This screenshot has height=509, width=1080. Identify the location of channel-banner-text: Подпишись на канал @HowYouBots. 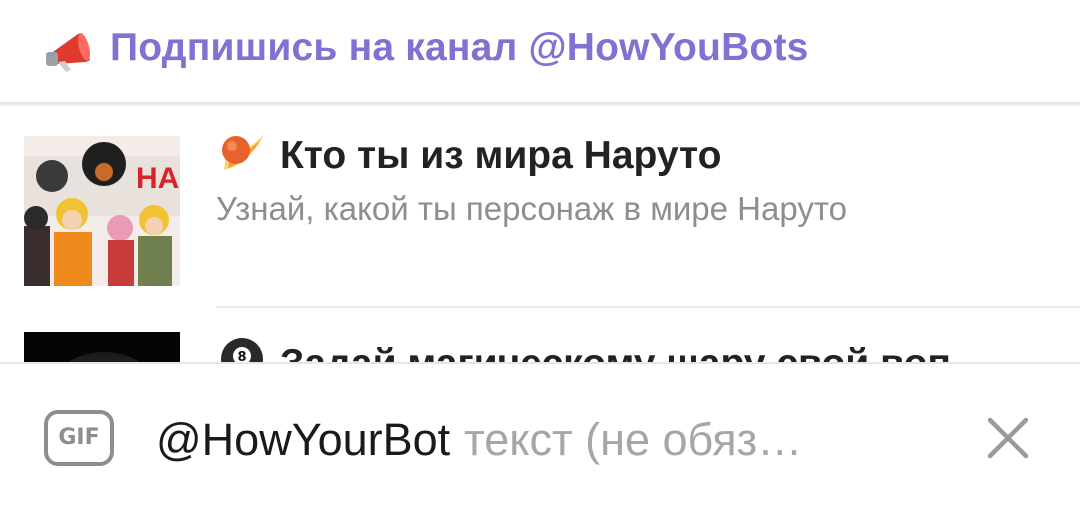
(459, 48).